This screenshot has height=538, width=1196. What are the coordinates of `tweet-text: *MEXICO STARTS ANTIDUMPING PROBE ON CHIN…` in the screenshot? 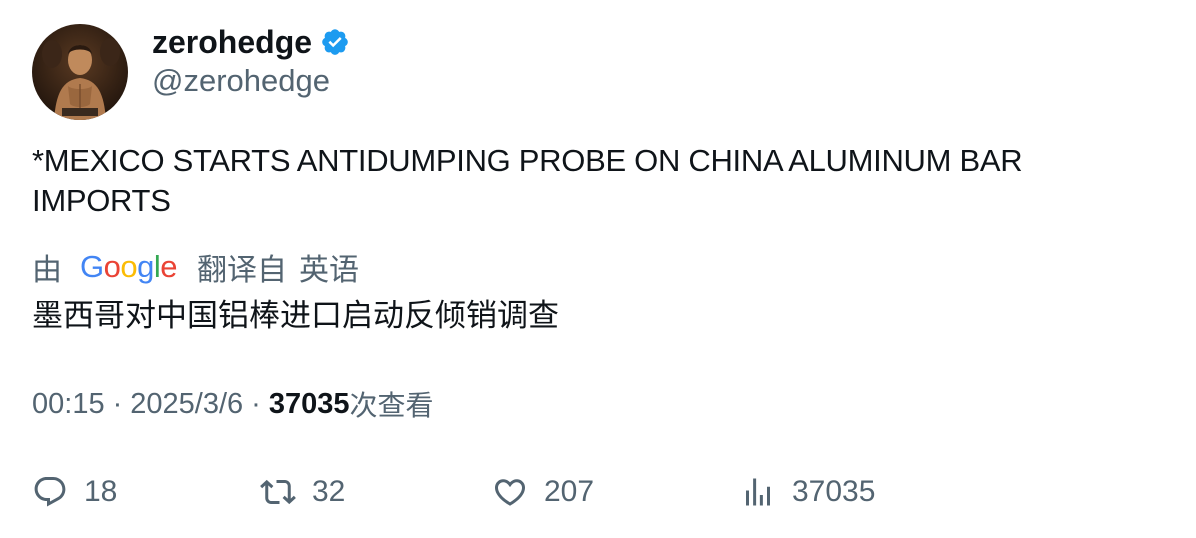 It's located at (527, 180).